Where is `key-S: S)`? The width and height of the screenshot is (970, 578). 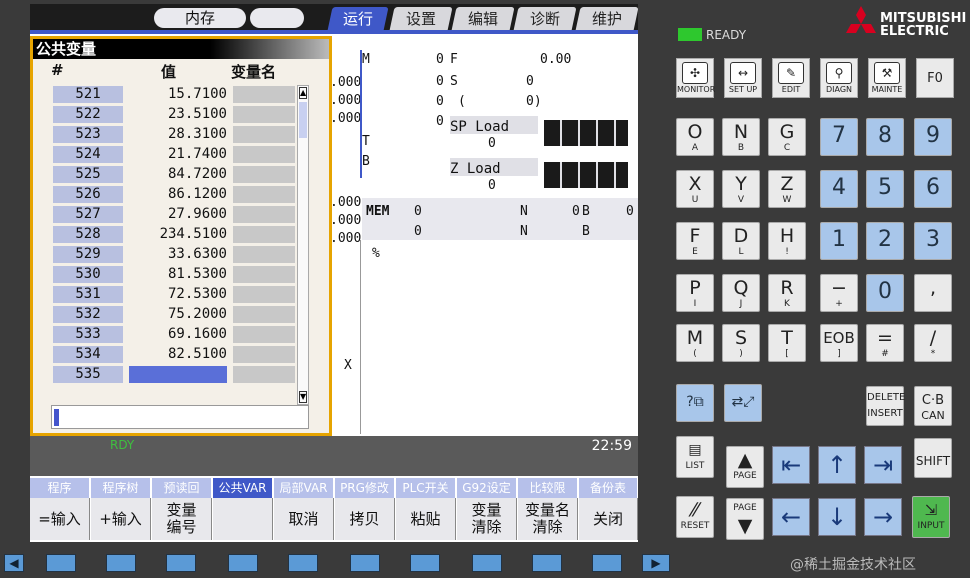
key-S: S) is located at coordinates (741, 343).